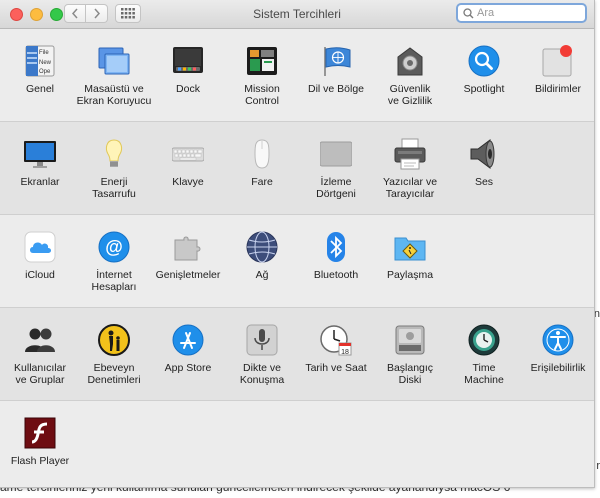  I want to click on pane-bildirimler: Bildirimler, so click(557, 75).